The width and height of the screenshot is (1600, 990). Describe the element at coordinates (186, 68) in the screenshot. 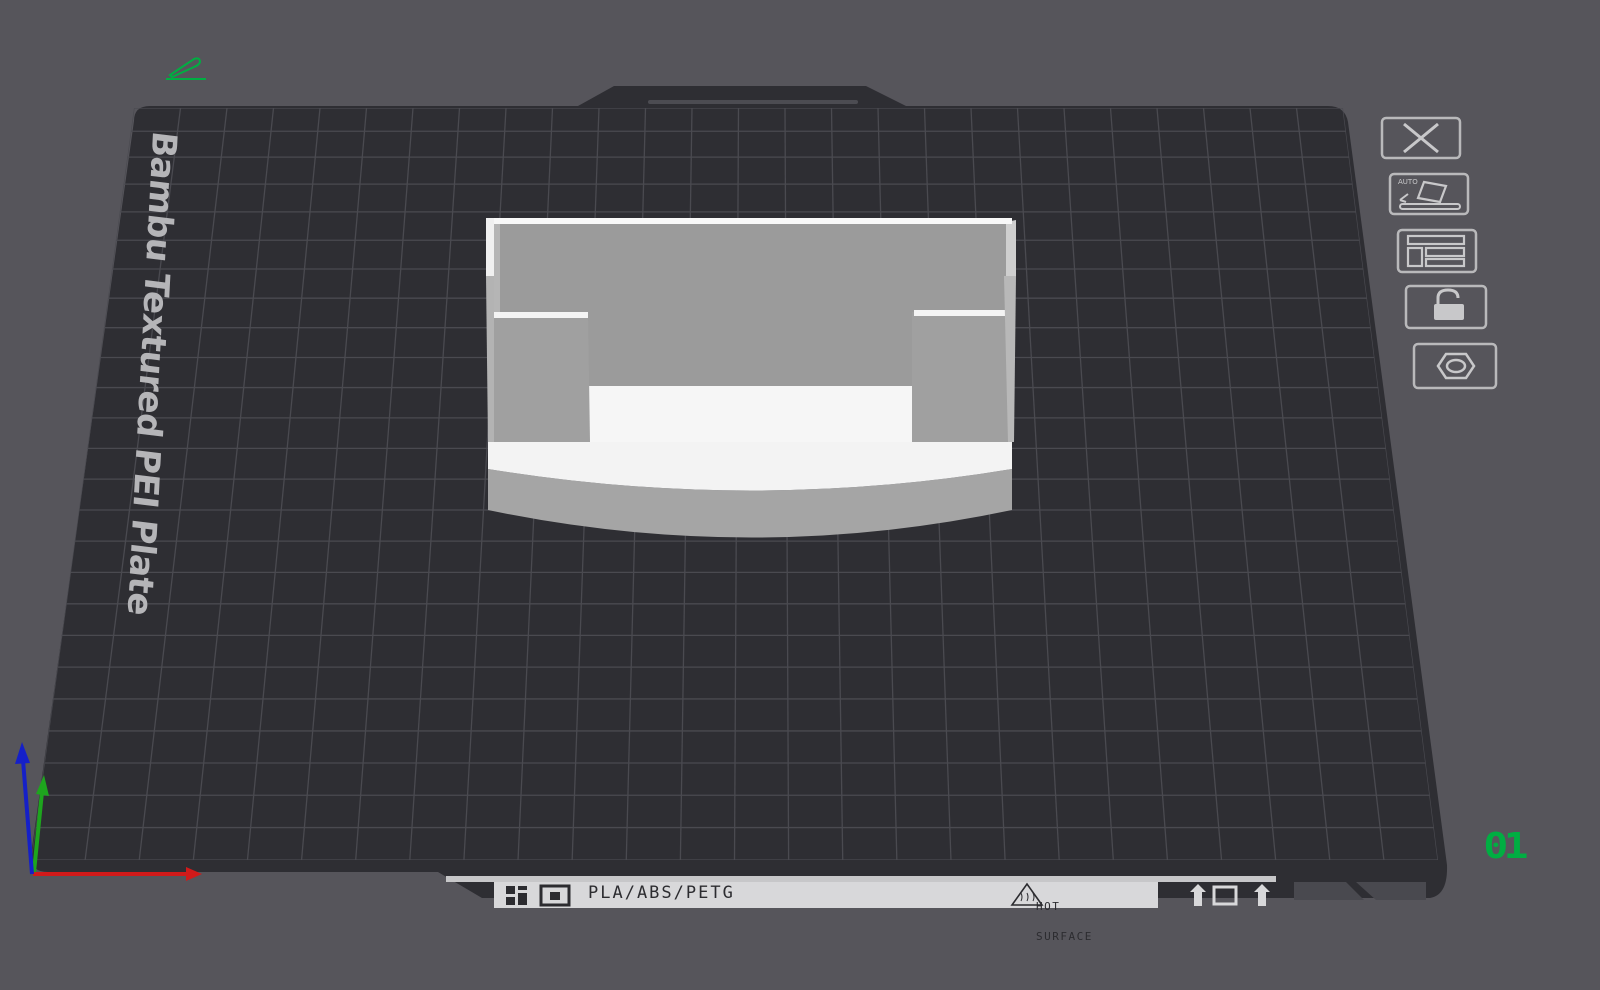

I see `edit-plate-name-icon` at that location.